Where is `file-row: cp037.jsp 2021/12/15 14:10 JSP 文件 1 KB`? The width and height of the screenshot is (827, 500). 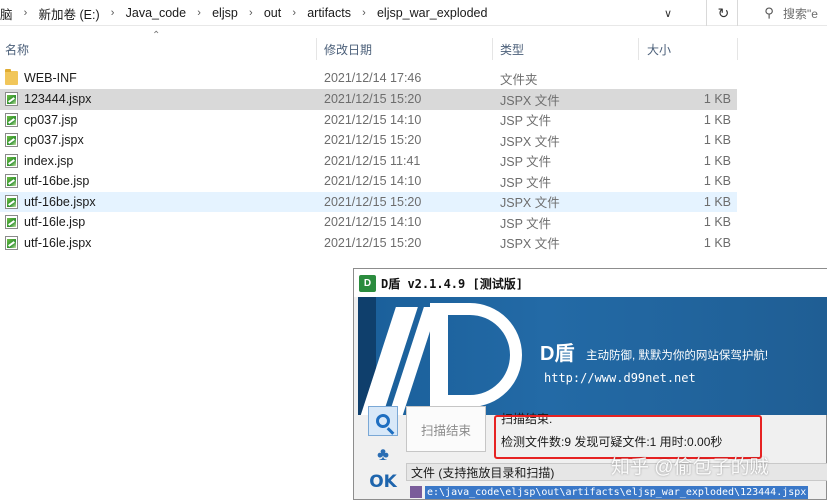 file-row: cp037.jsp 2021/12/15 14:10 JSP 文件 1 KB is located at coordinates (368, 120).